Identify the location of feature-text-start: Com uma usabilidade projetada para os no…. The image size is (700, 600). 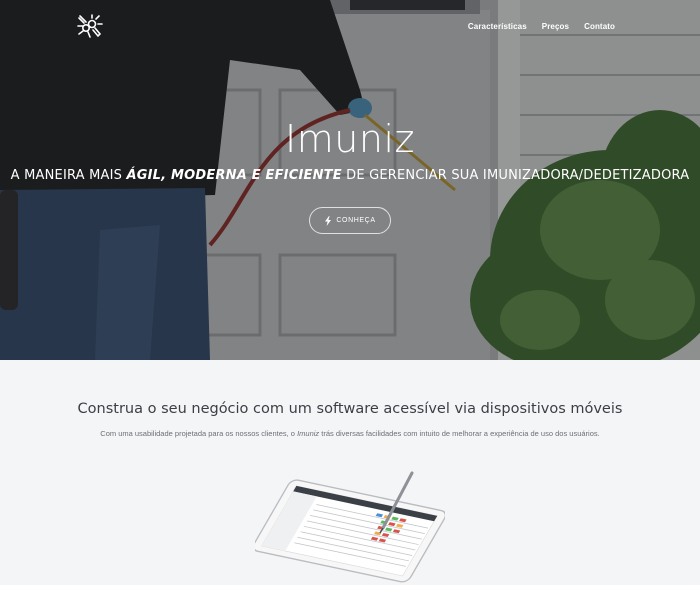
(199, 433).